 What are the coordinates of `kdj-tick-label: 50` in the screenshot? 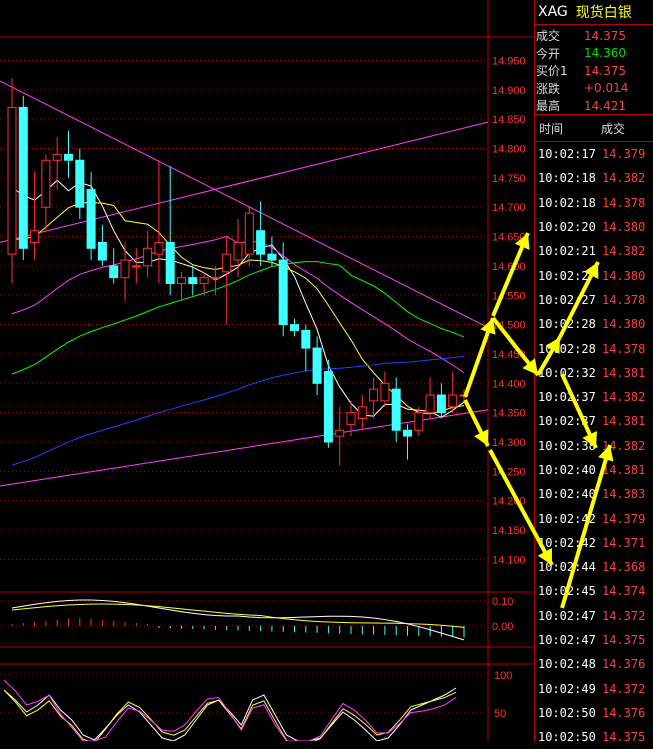 It's located at (500, 714).